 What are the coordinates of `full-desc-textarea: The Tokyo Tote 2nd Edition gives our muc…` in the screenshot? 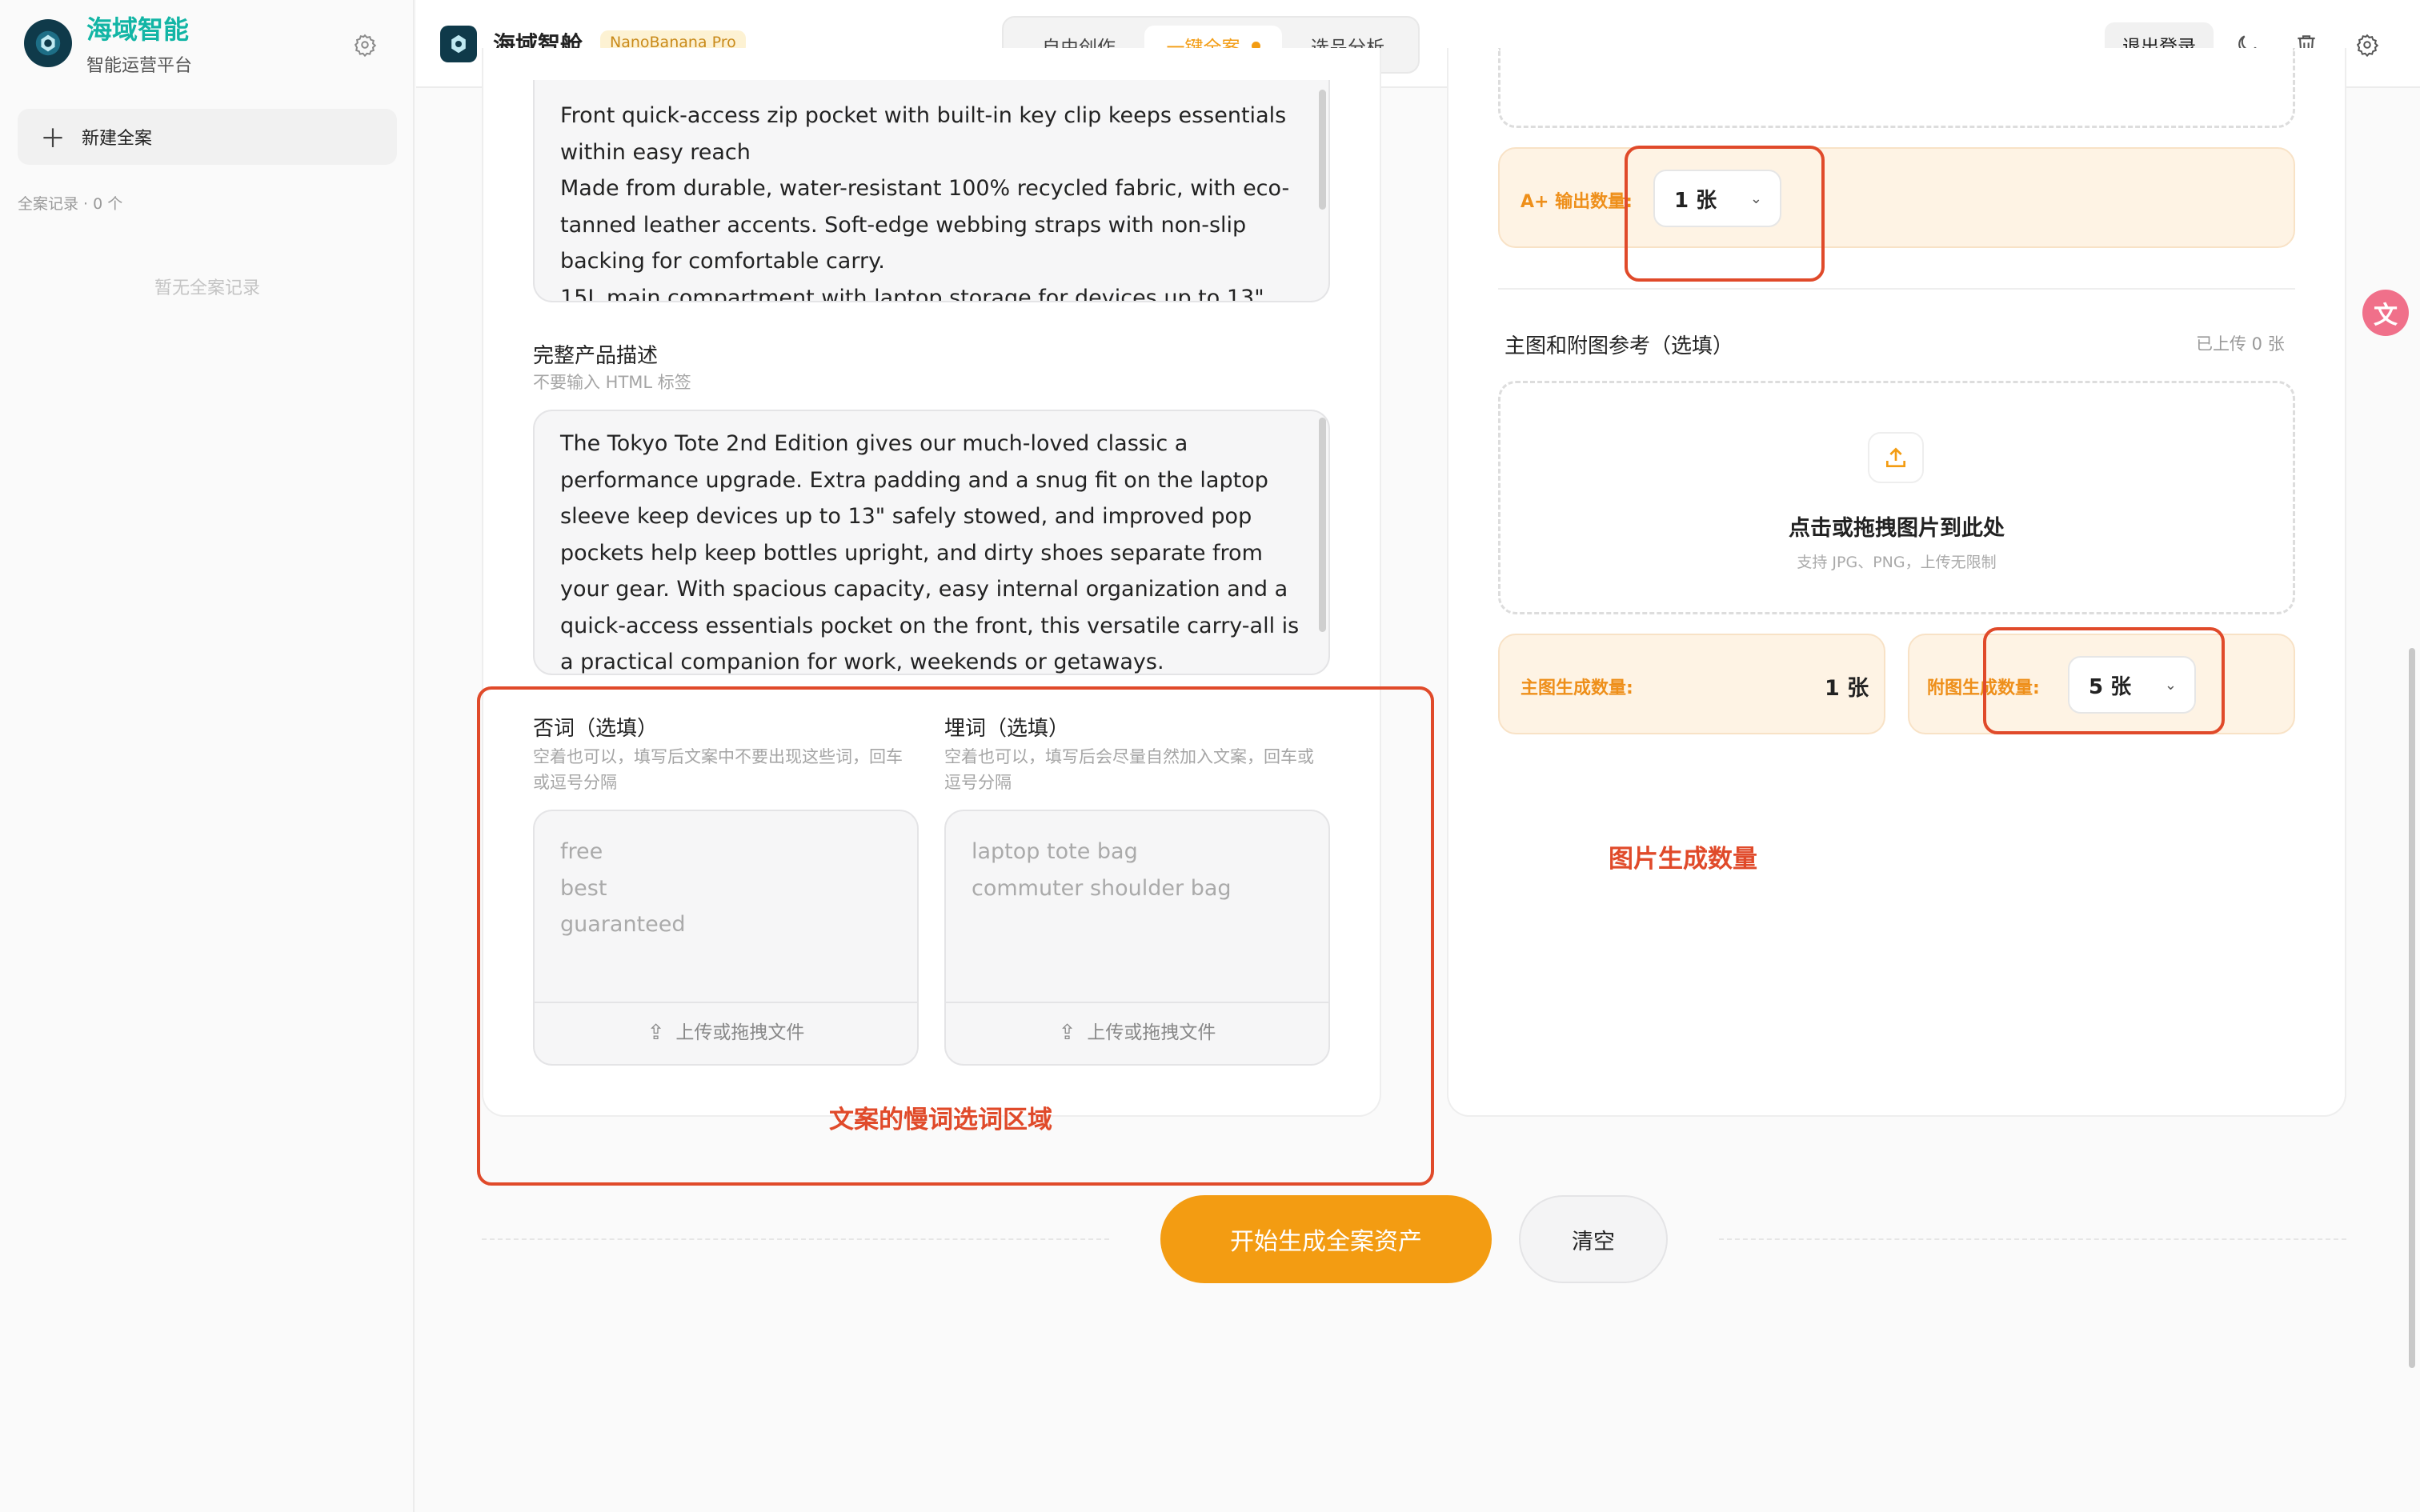 It's located at (931, 542).